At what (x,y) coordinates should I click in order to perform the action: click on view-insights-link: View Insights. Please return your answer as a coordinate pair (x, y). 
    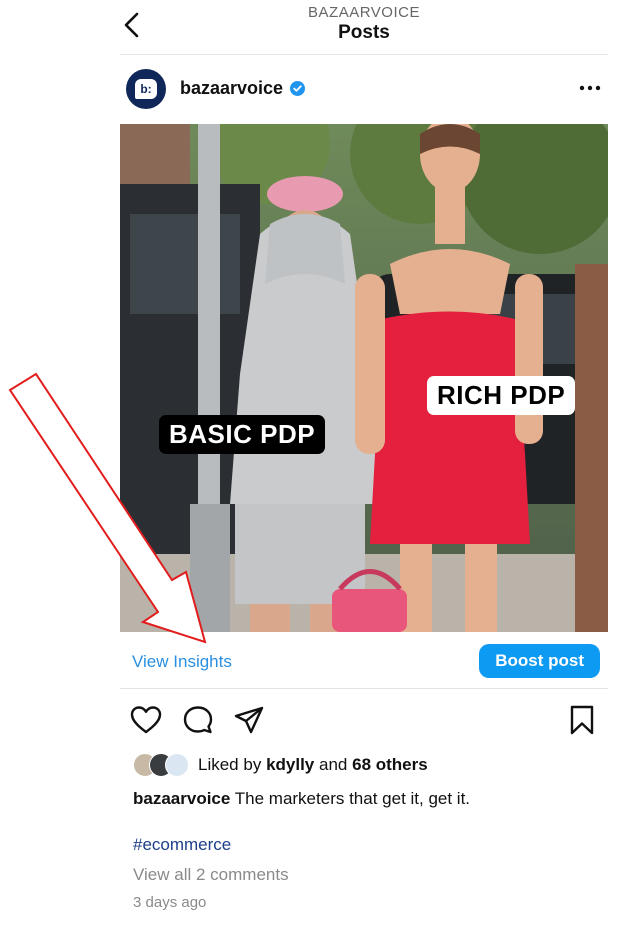
    Looking at the image, I should click on (182, 662).